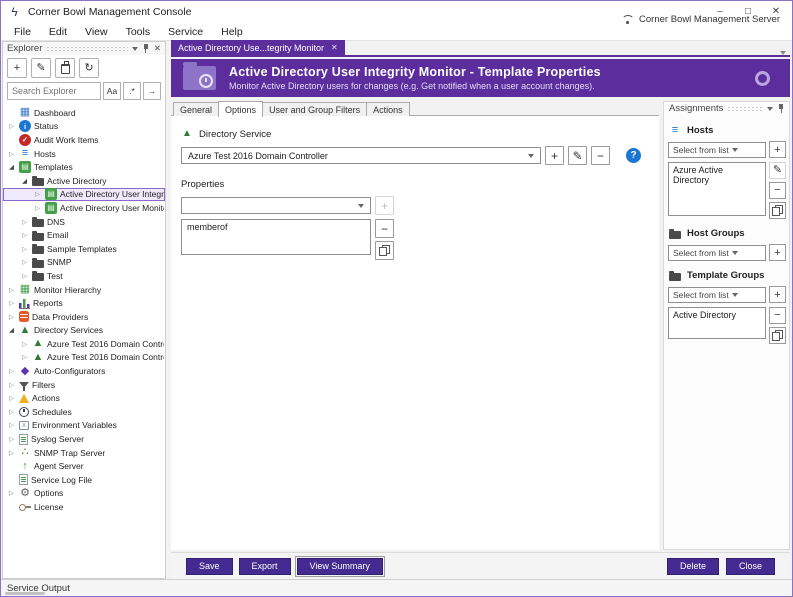 The width and height of the screenshot is (793, 597). Describe the element at coordinates (84, 412) in the screenshot. I see `tree-item-schedules: ▷ Schedules` at that location.